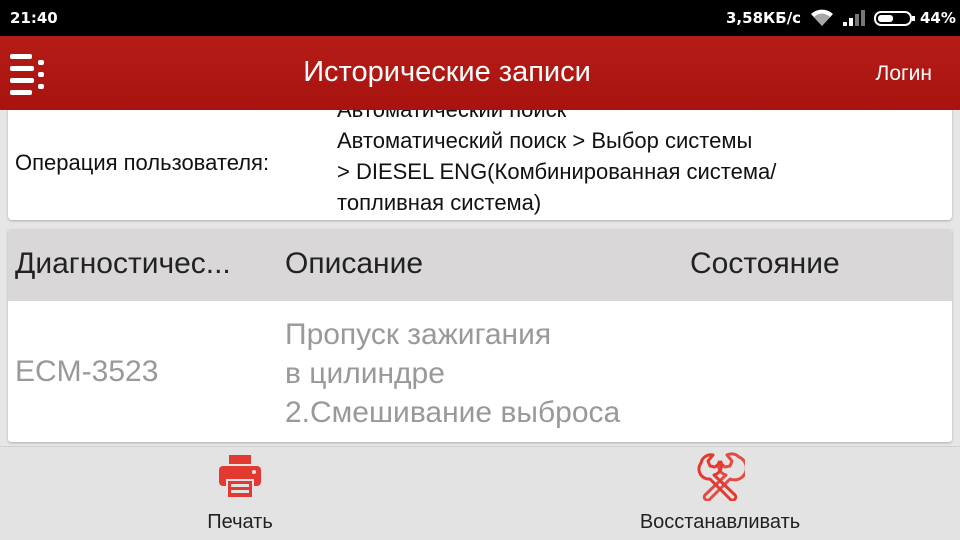  Describe the element at coordinates (557, 171) in the screenshot. I see `operation-line: > DIESEL ENG(Комбинированная система/` at that location.